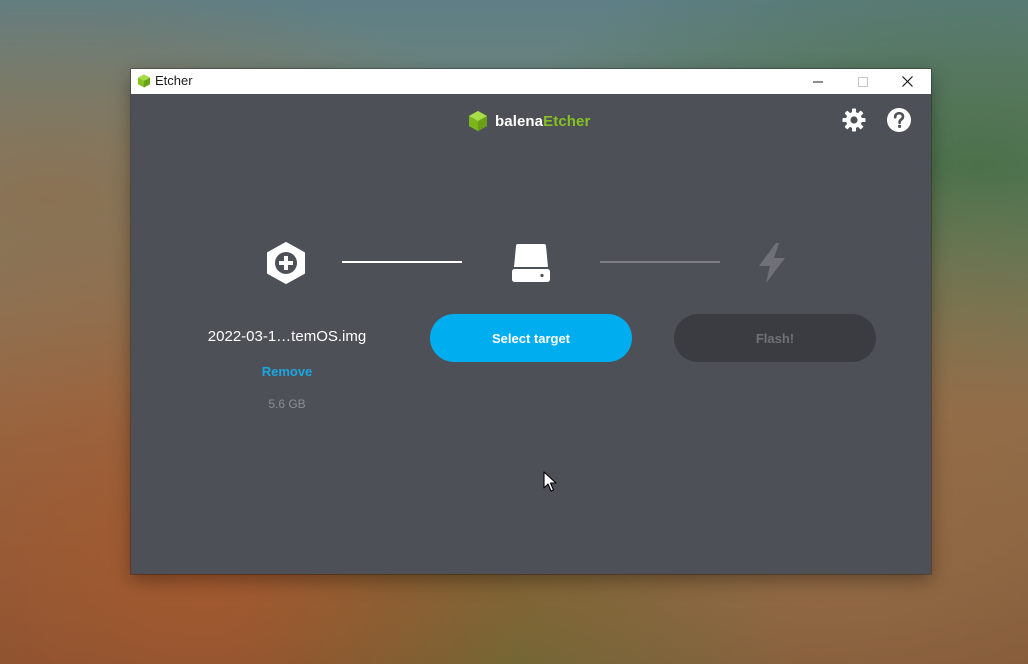  Describe the element at coordinates (174, 80) in the screenshot. I see `window-title: Etcher` at that location.